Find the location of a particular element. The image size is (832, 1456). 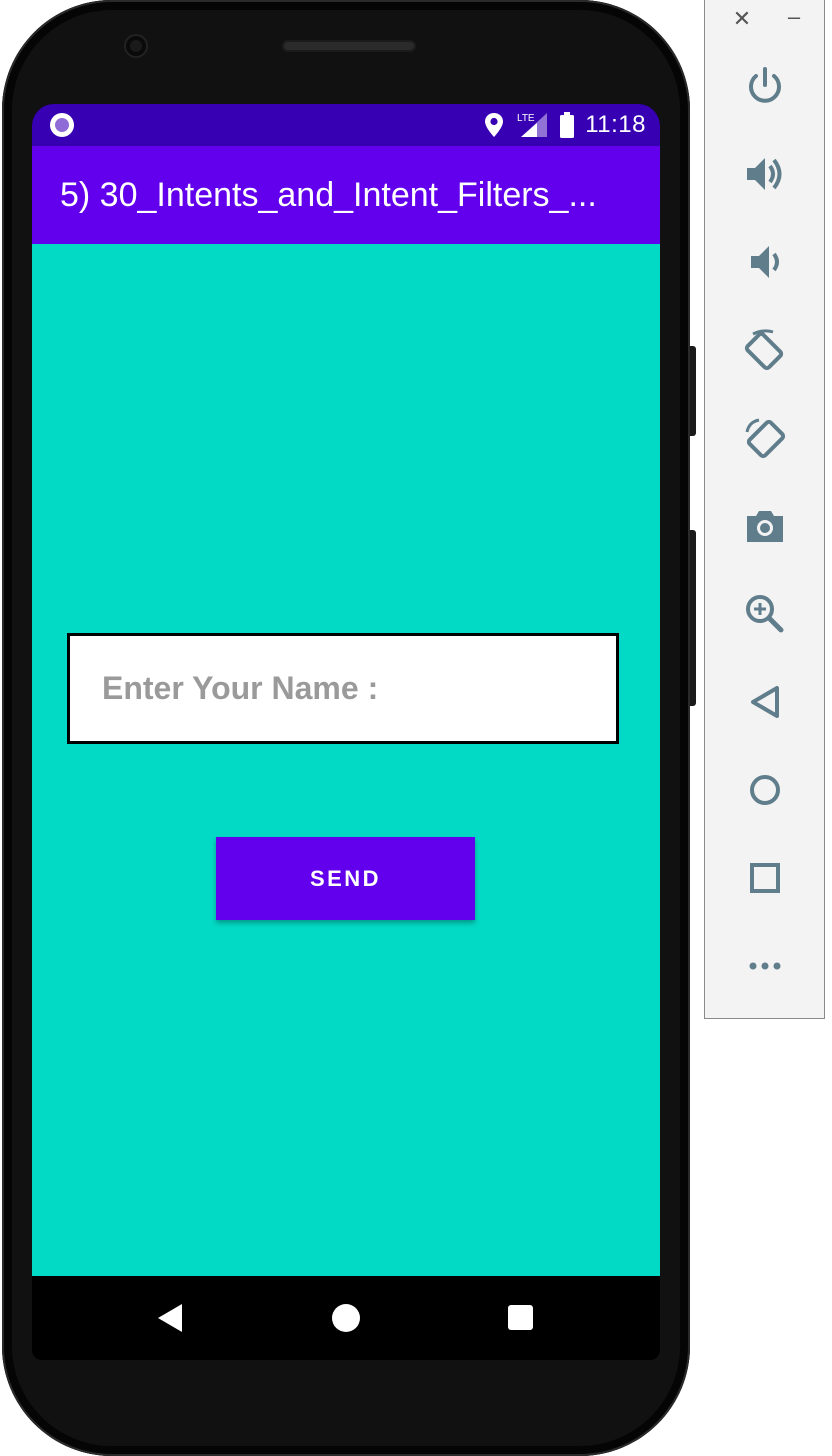

front-camera is located at coordinates (136, 46).